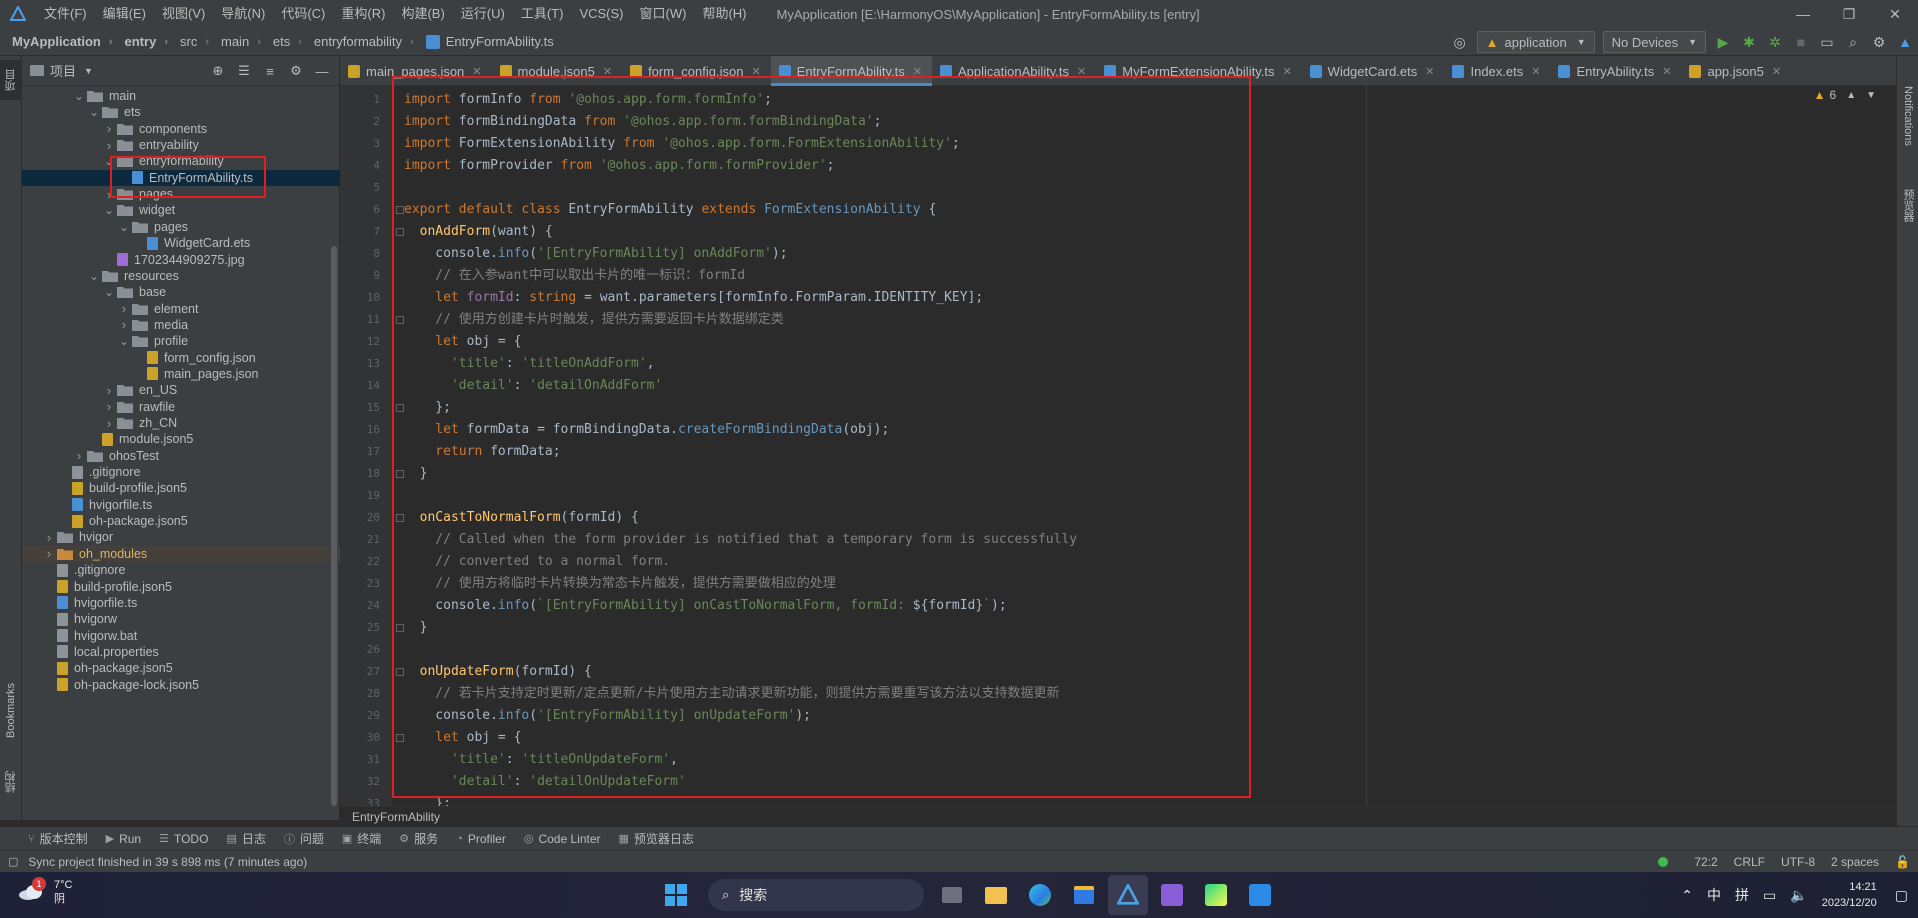  I want to click on device-select: No Devices ▼, so click(1654, 42).